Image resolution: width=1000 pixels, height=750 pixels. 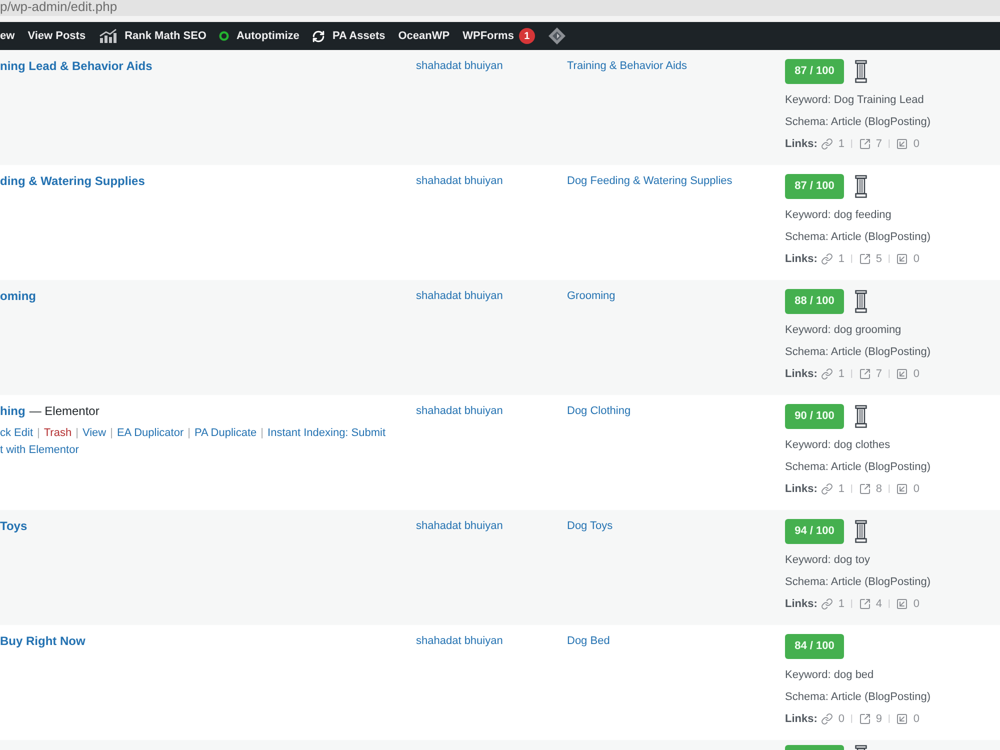 I want to click on row-action-link: PA Duplicate, so click(x=225, y=433).